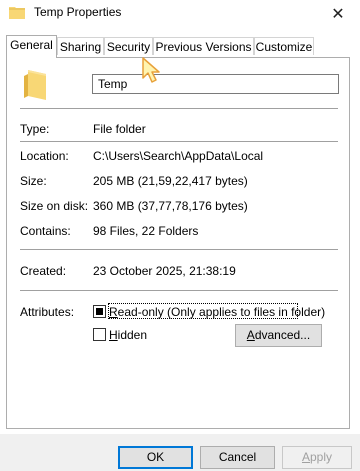 This screenshot has height=471, width=360. I want to click on hidden-label: Hidden, so click(128, 335).